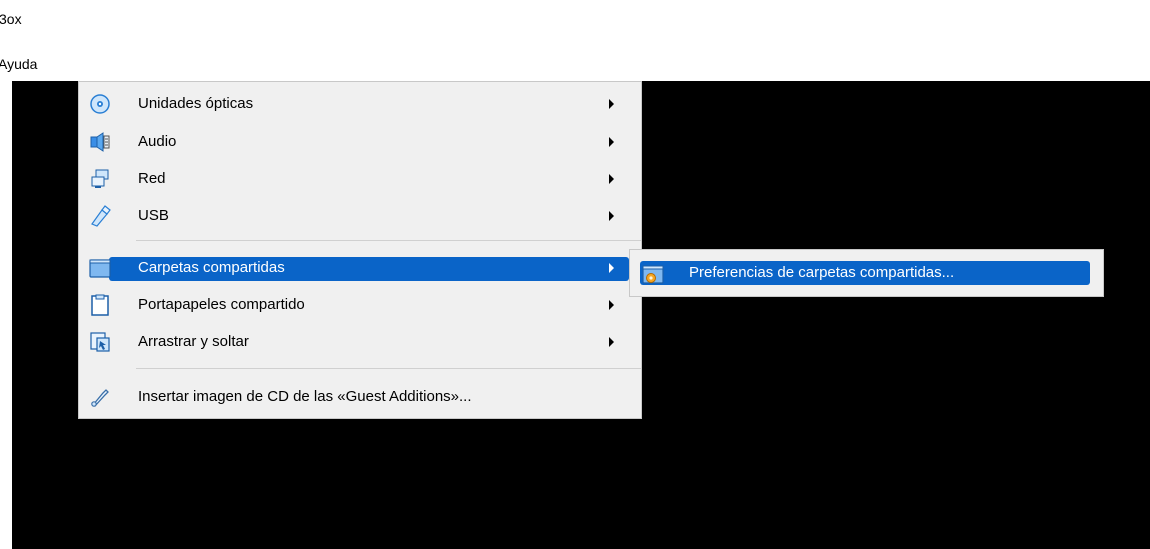  Describe the element at coordinates (360, 104) in the screenshot. I see `menu-item-optical-drives: Unidades ópticas` at that location.